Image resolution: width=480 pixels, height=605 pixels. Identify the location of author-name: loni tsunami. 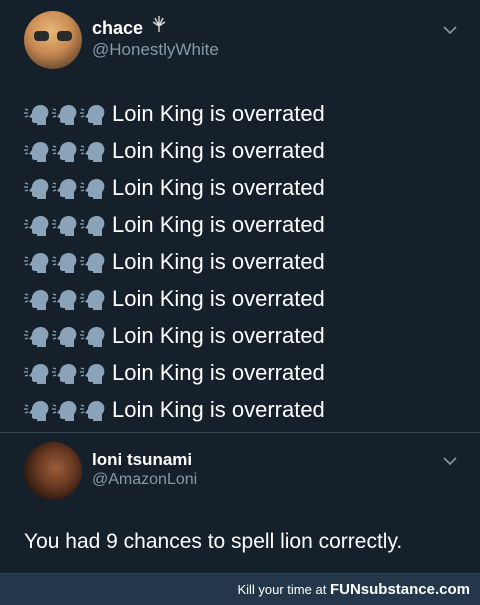
(142, 460).